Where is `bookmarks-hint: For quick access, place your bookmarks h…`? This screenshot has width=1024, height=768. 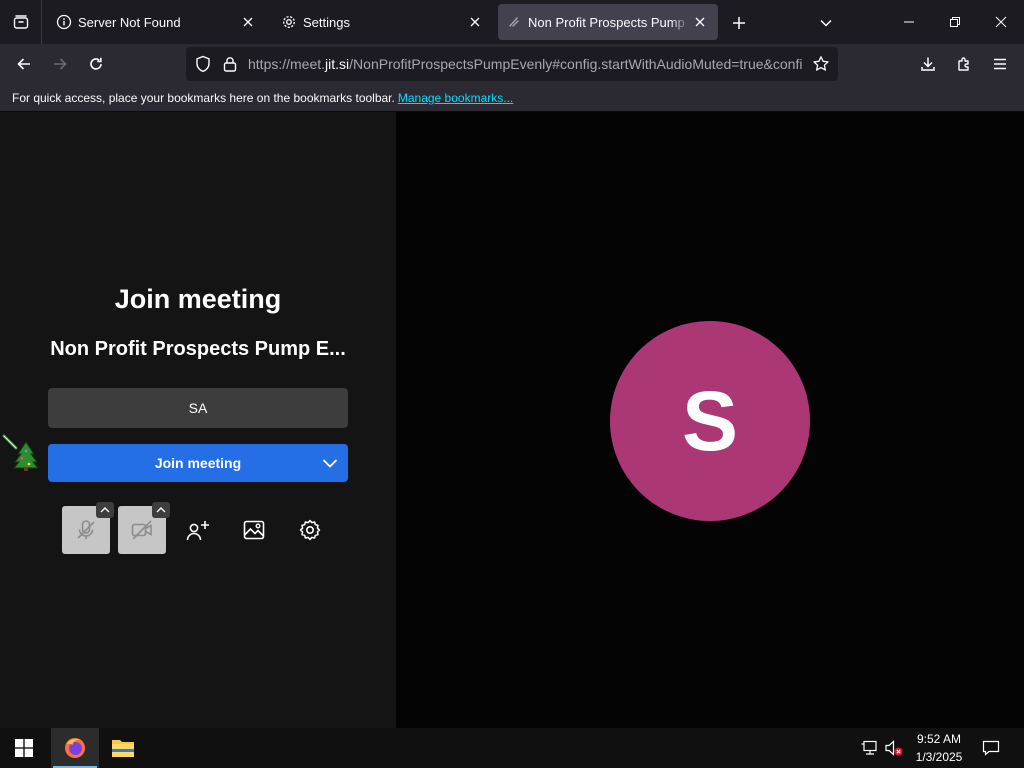
bookmarks-hint: For quick access, place your bookmarks h… is located at coordinates (203, 98).